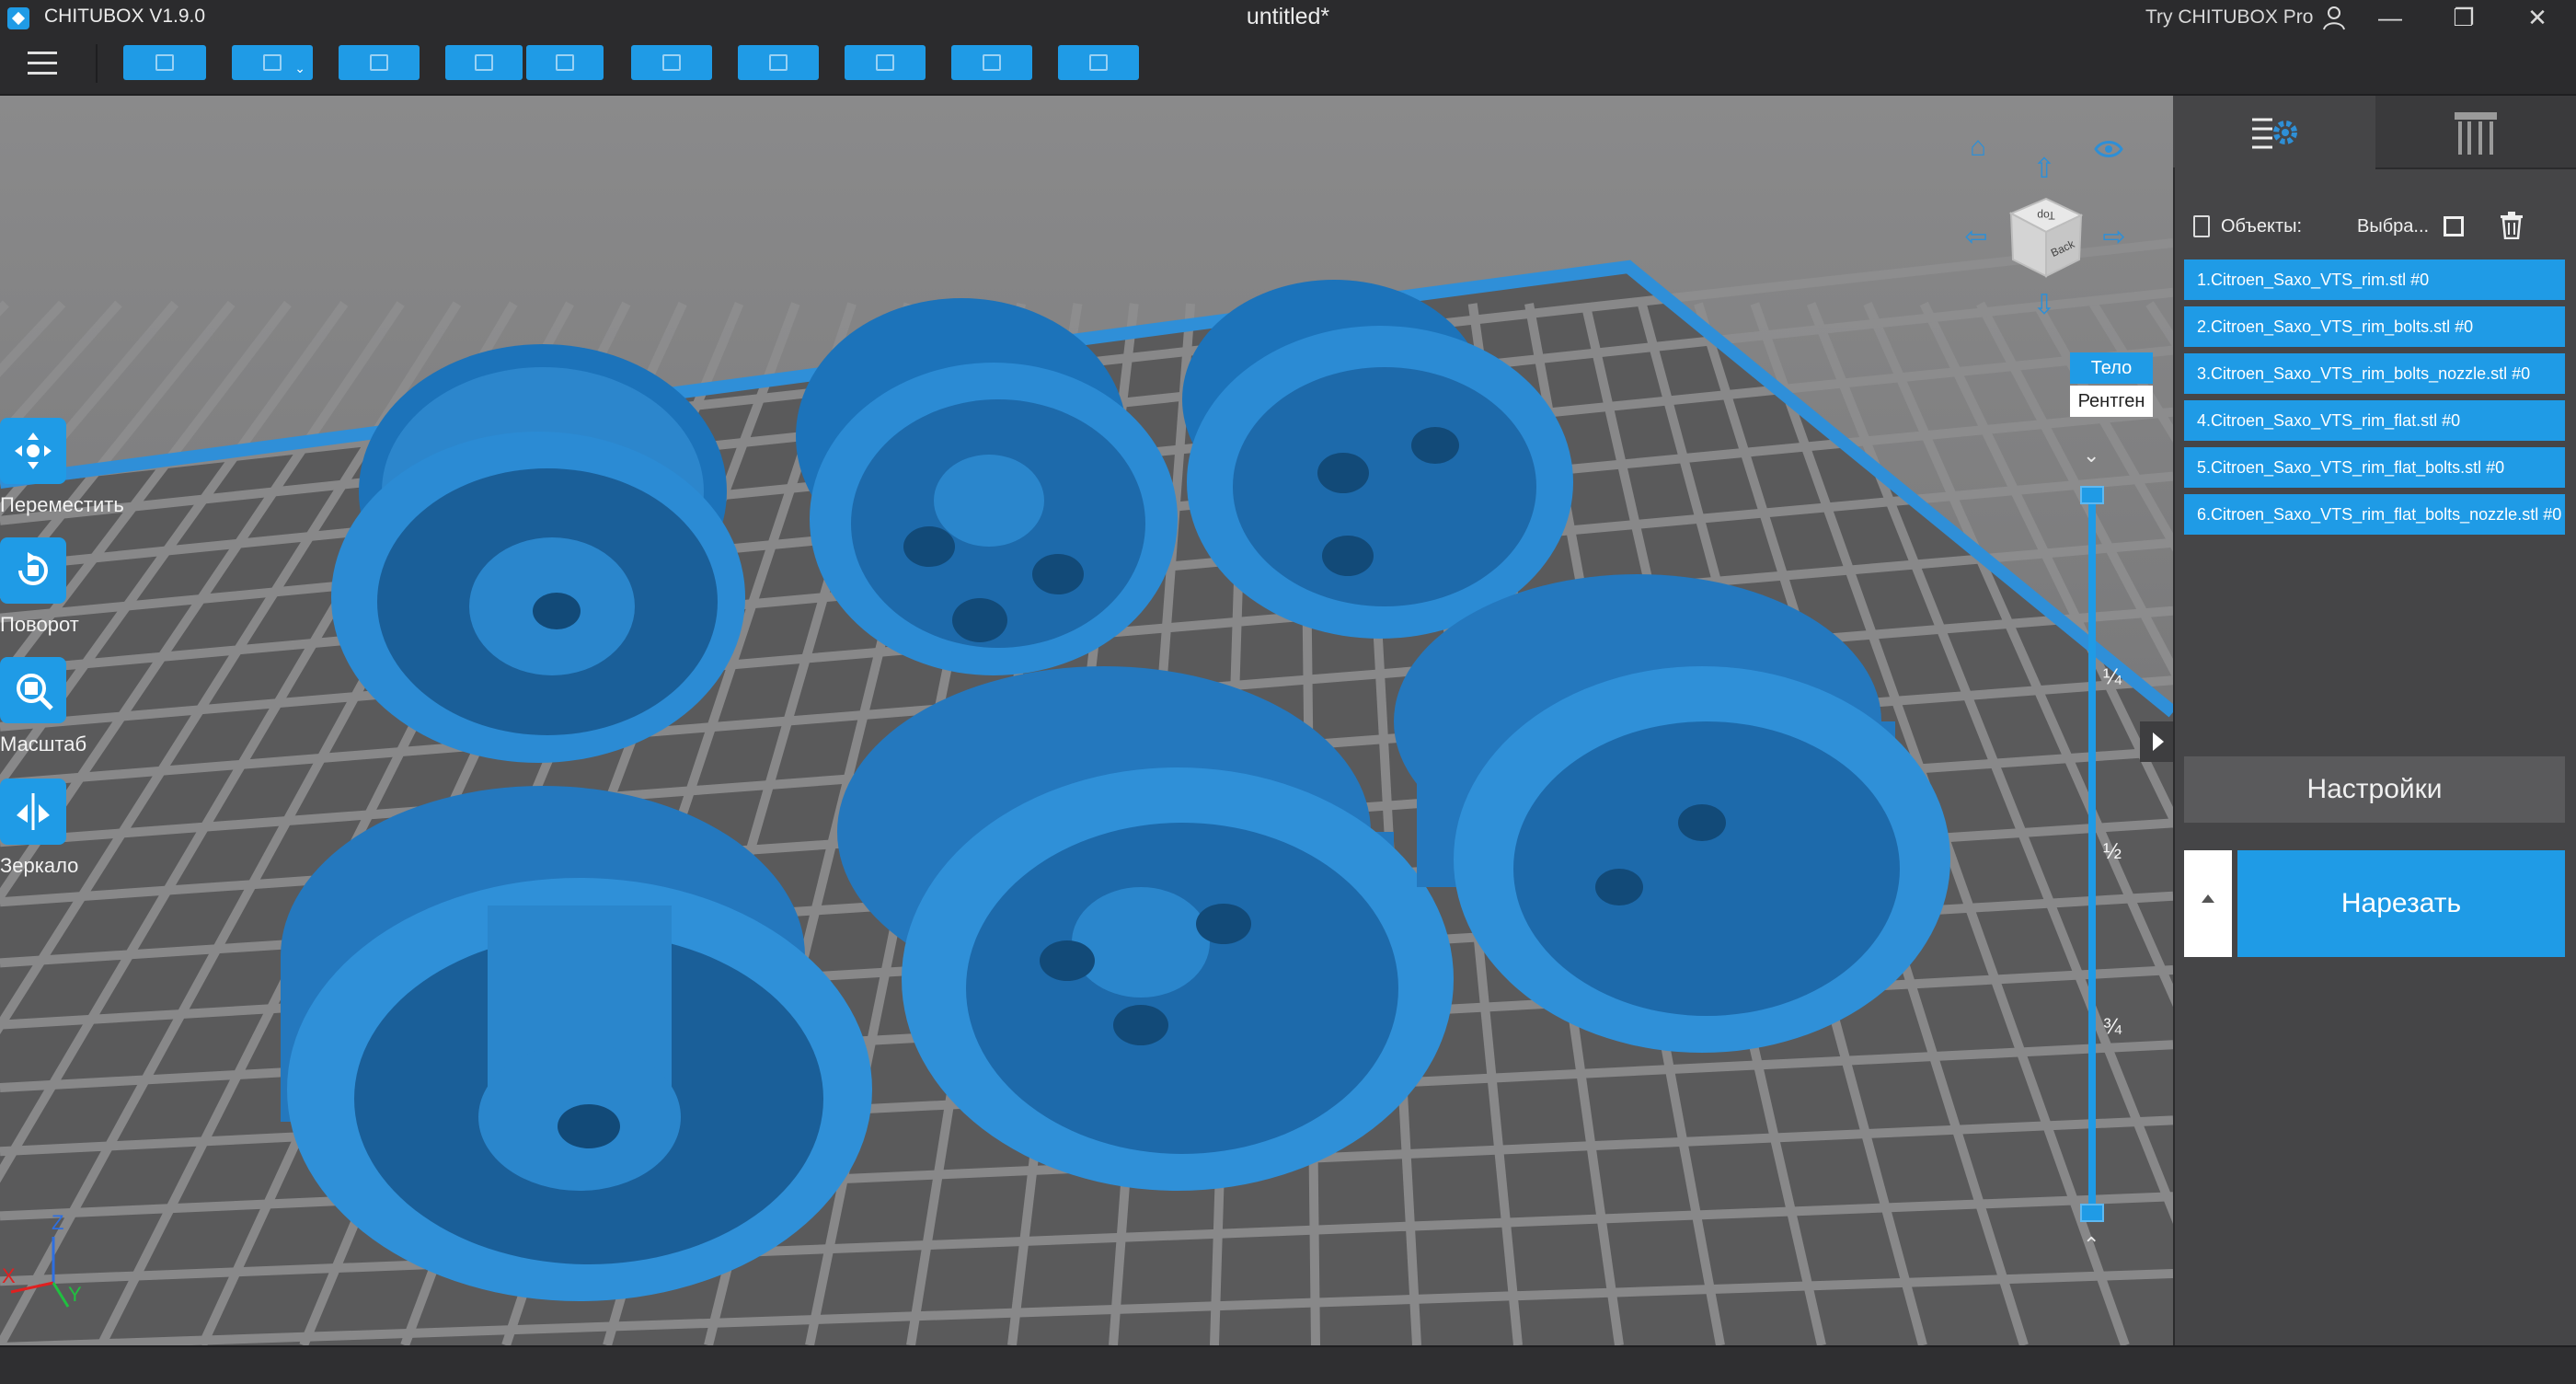  I want to click on status-bar, so click(1288, 1364).